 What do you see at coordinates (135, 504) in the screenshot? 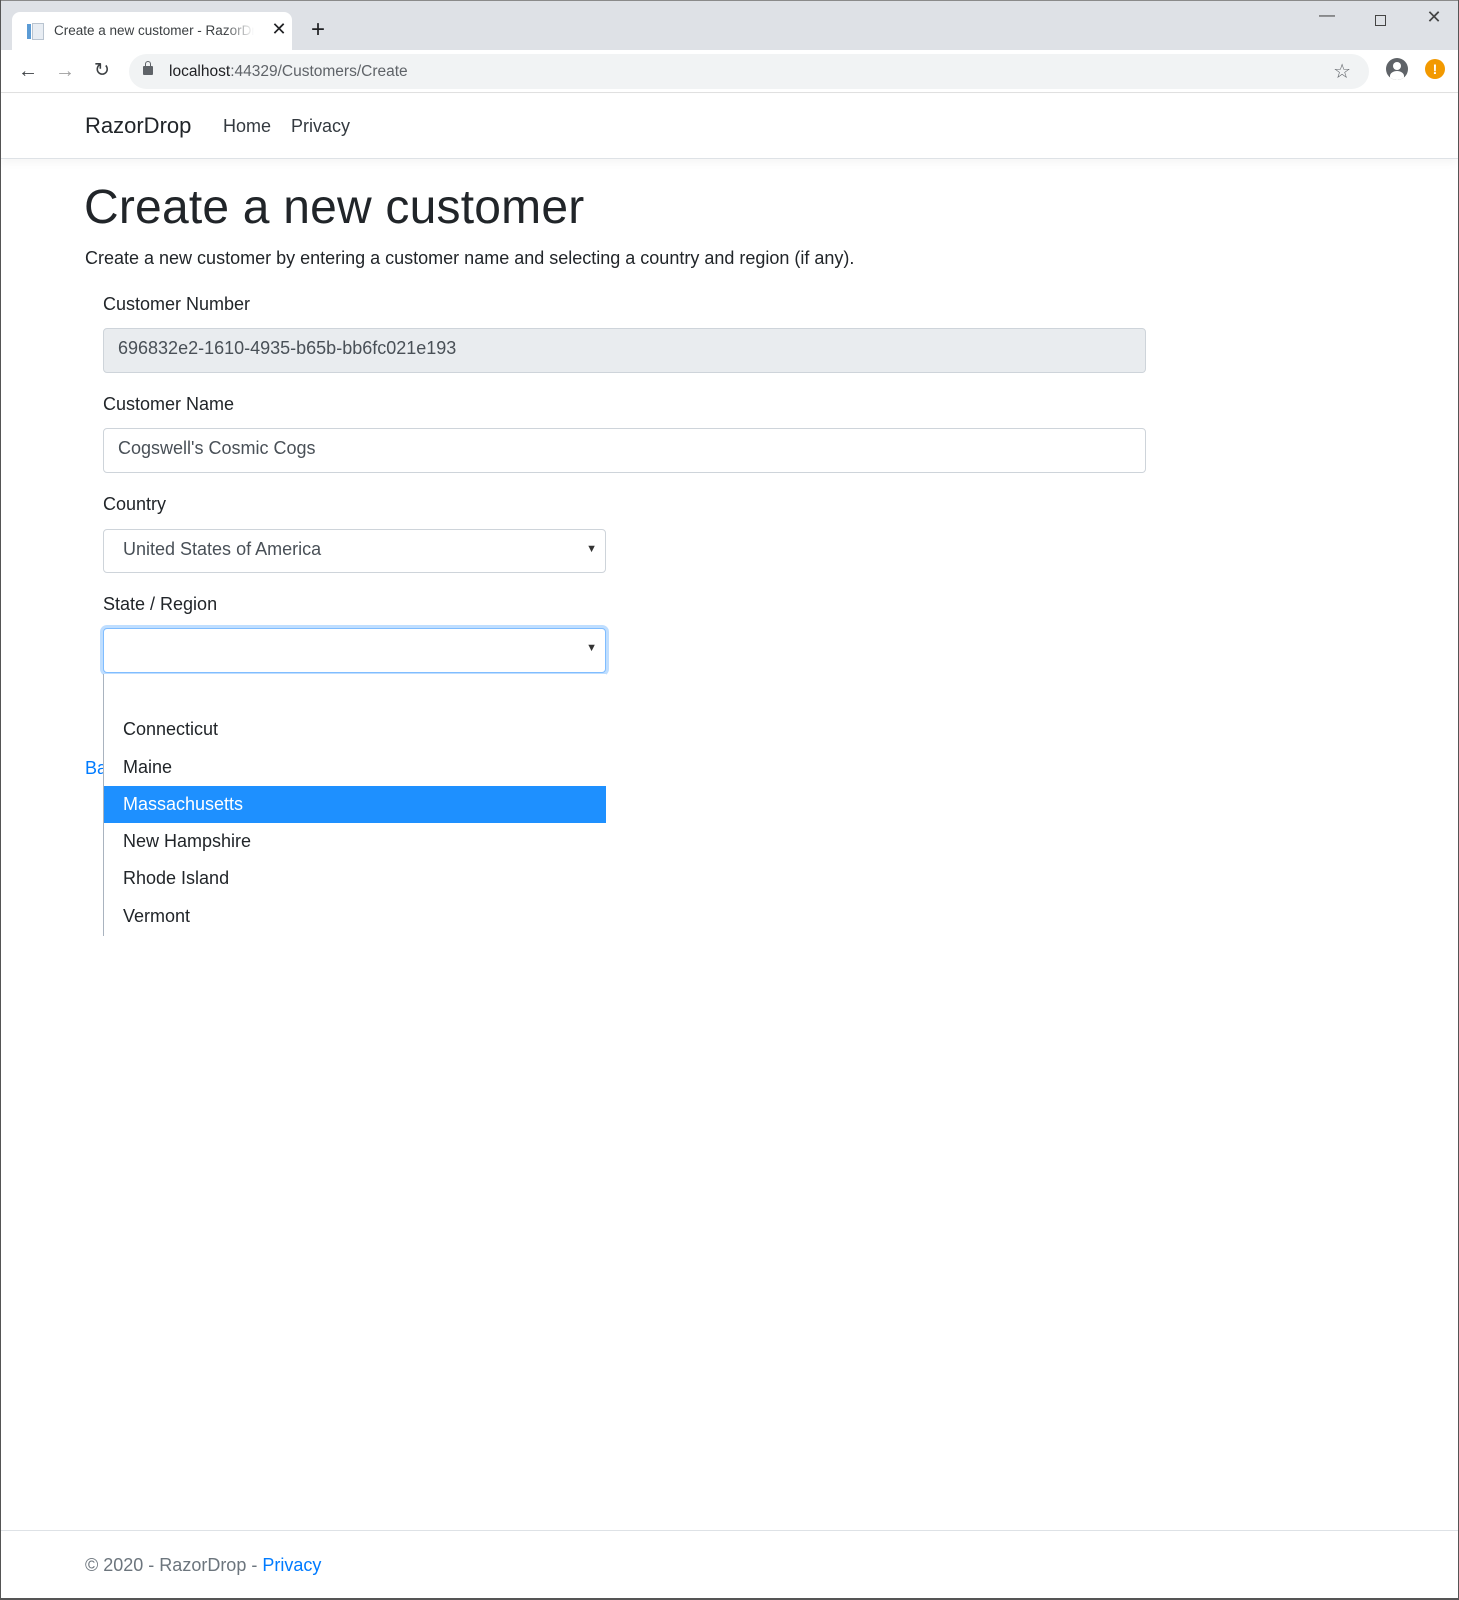
I see `country-label: Country` at bounding box center [135, 504].